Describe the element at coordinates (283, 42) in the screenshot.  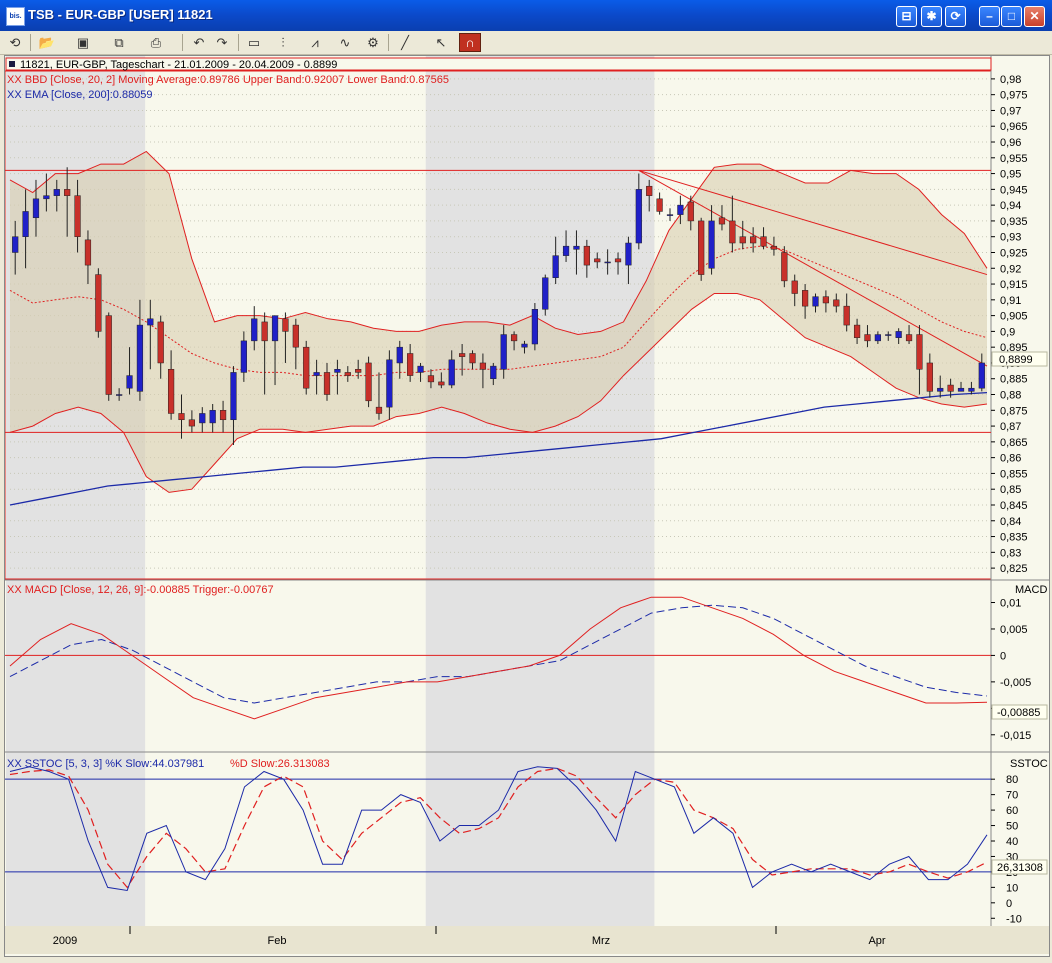
I see `candle-icon: ⫶` at that location.